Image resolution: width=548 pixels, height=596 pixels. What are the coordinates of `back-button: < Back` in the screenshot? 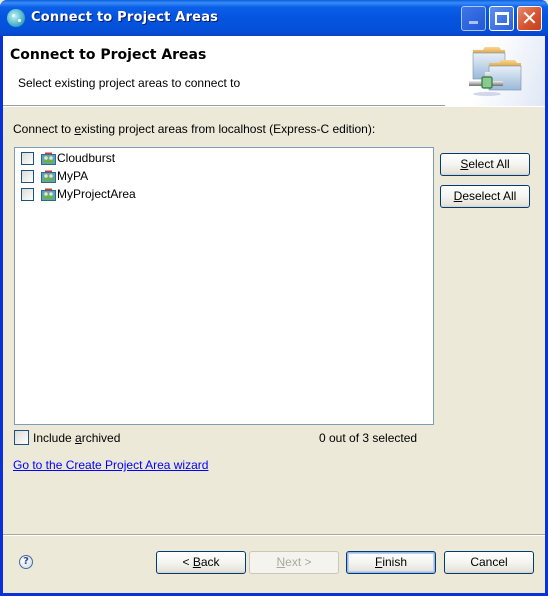 It's located at (201, 562).